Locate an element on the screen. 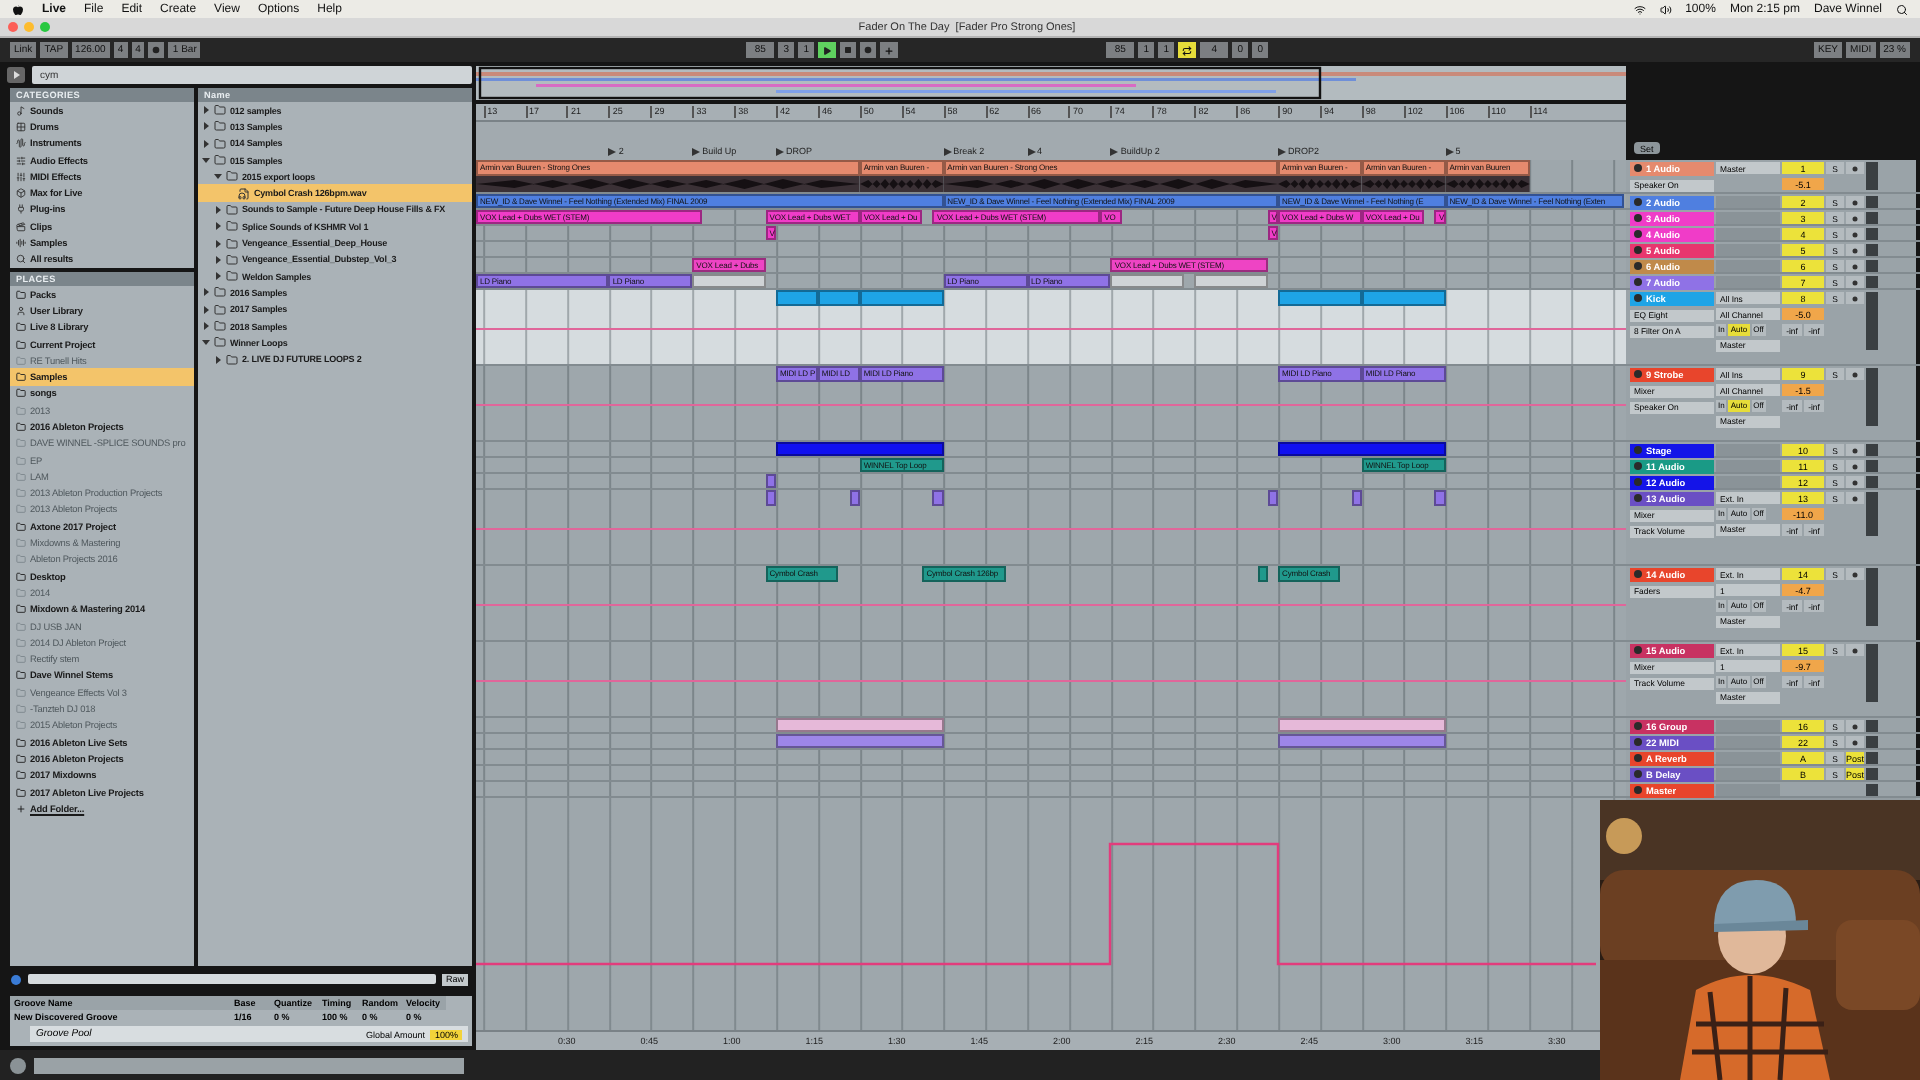 The height and width of the screenshot is (1080, 1920). volume-icon is located at coordinates (1665, 9).